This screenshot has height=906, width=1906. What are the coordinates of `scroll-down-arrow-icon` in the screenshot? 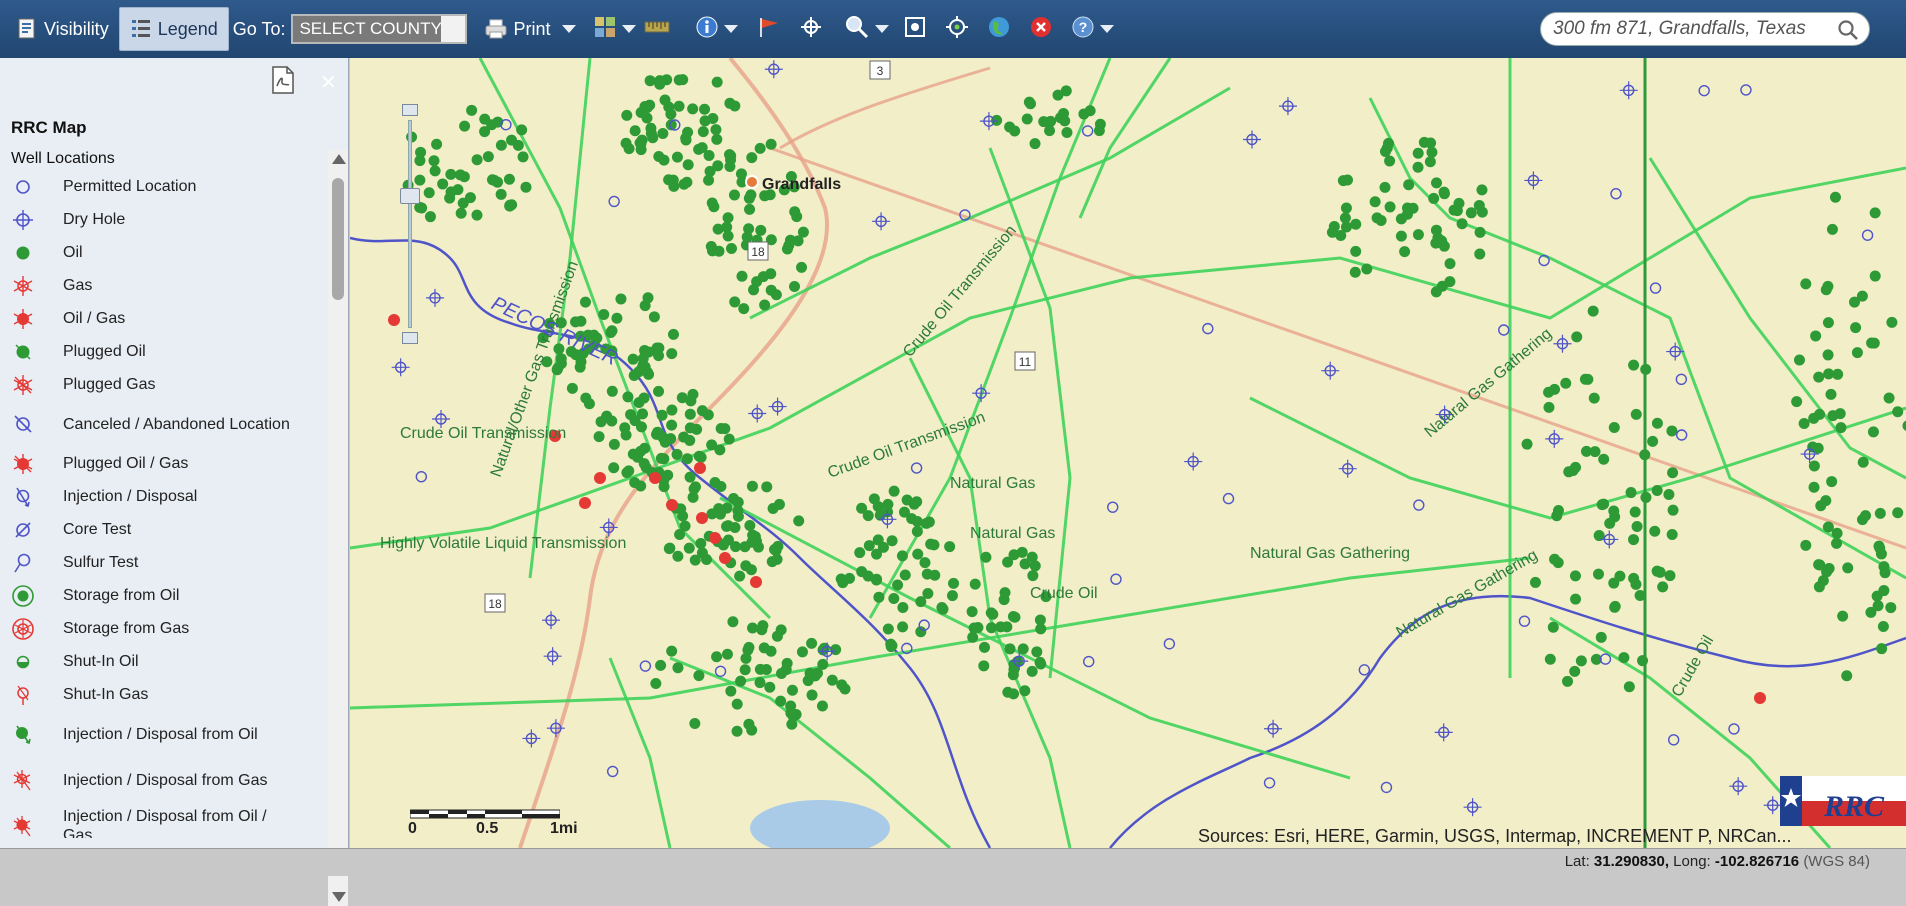 It's located at (339, 897).